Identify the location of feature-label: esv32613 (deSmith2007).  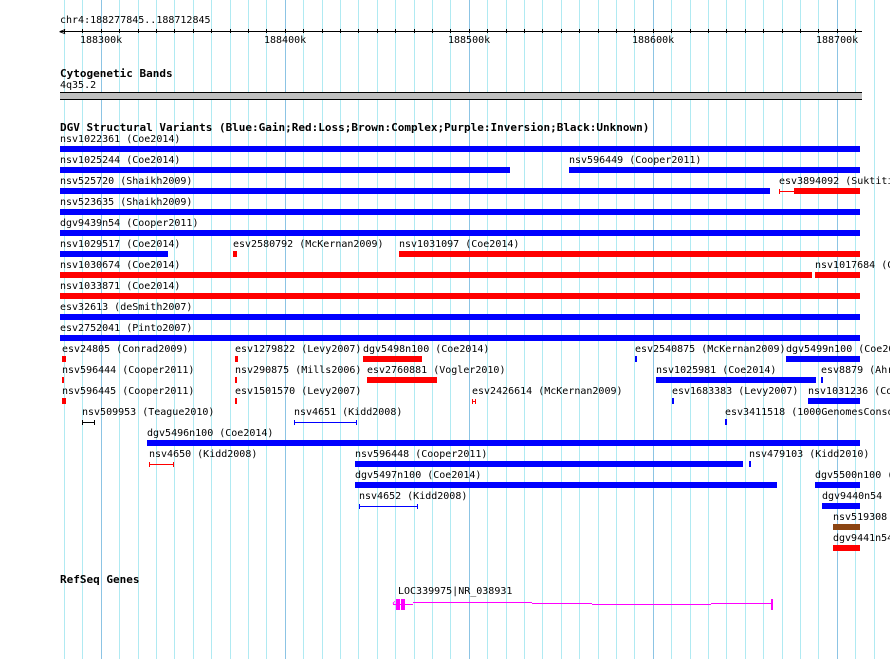
(126, 307).